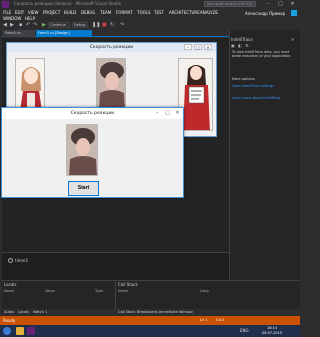  What do you see at coordinates (157, 113) in the screenshot?
I see `running-minimize-icon: –` at bounding box center [157, 113].